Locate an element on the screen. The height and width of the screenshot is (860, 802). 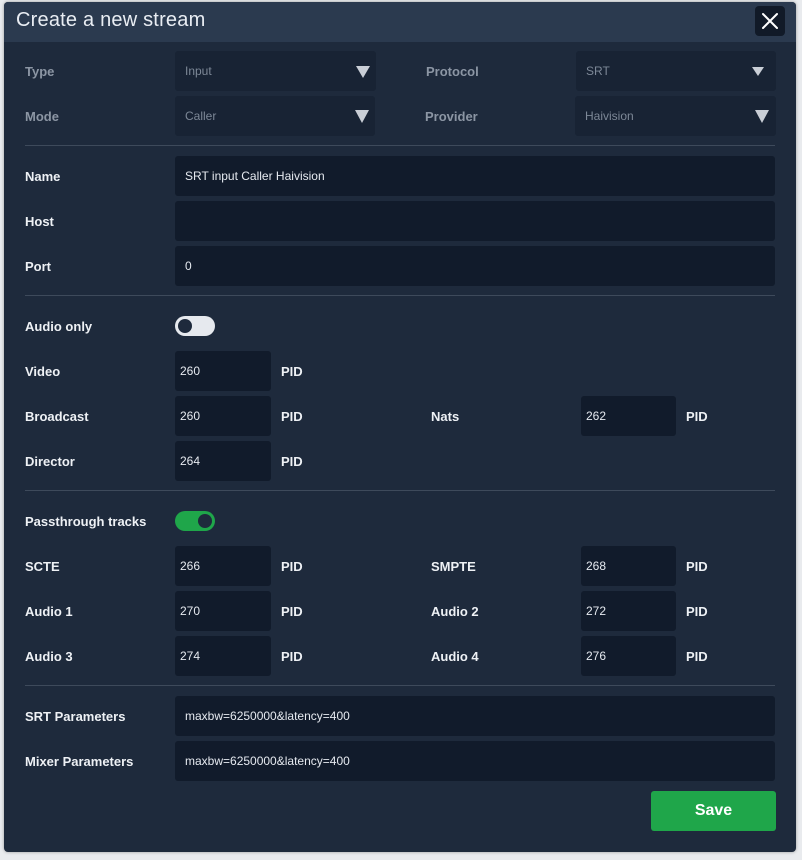
video-pid-input: 260 is located at coordinates (223, 371).